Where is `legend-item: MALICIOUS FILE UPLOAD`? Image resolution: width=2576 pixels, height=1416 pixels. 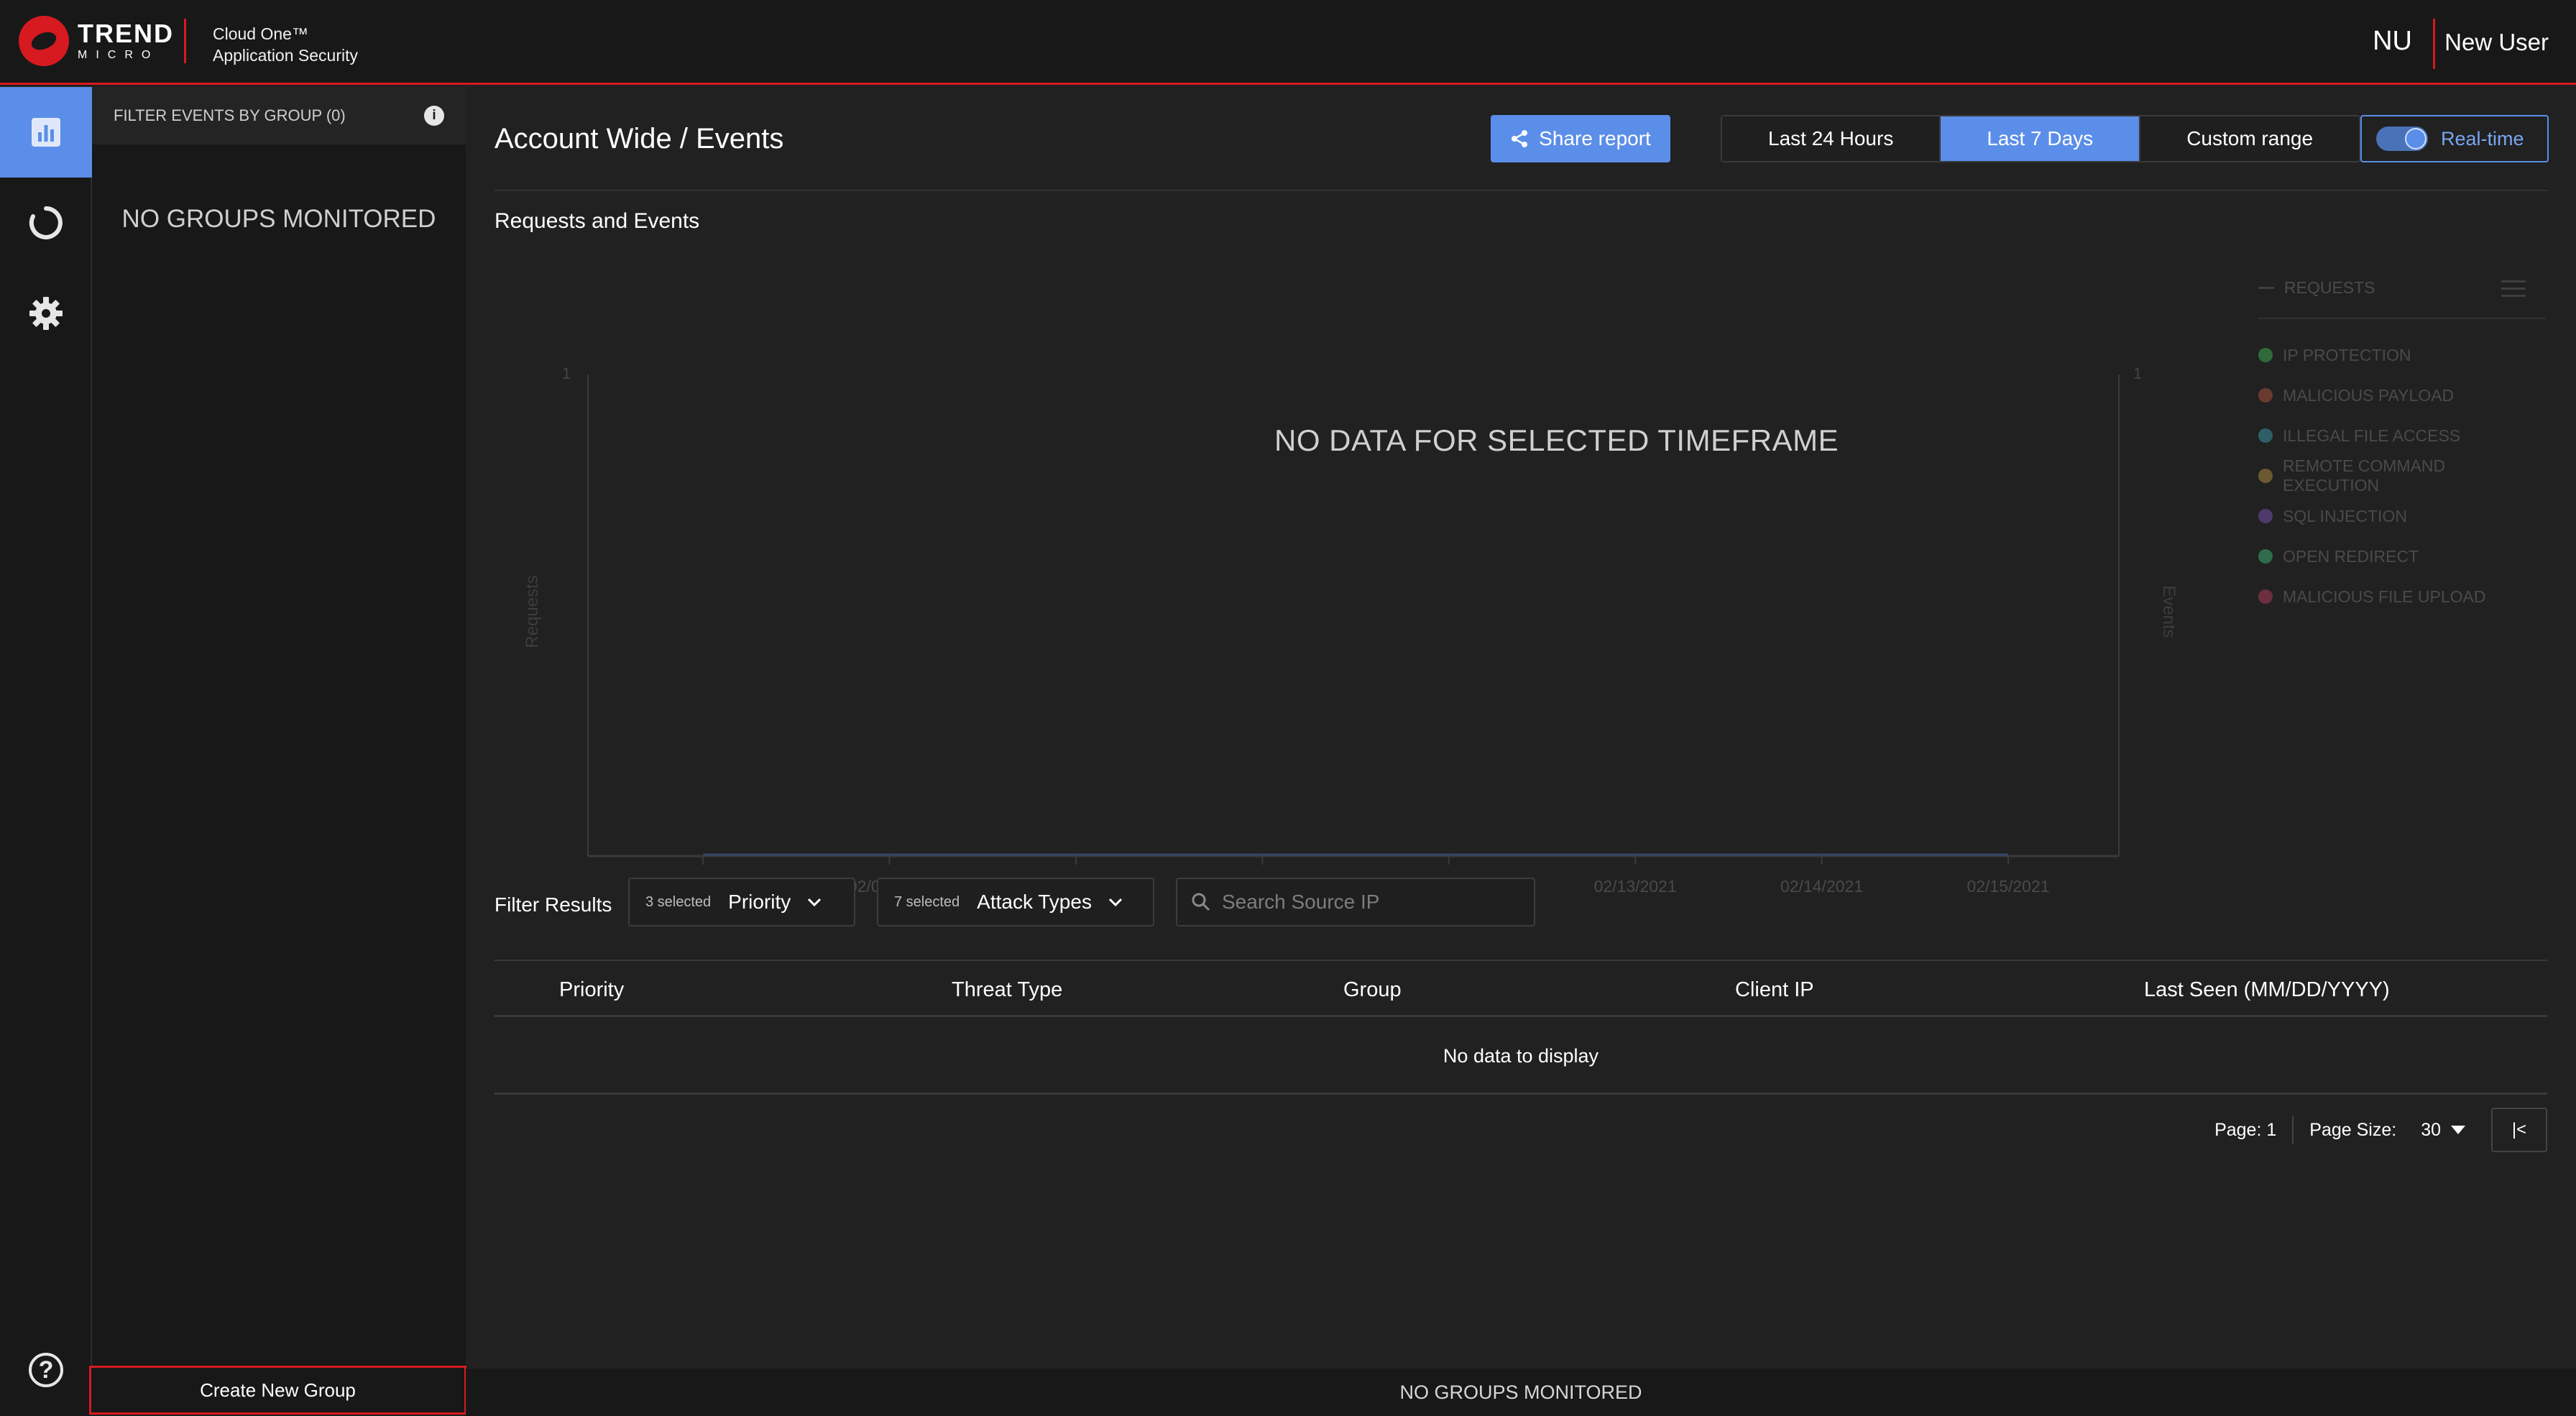 legend-item: MALICIOUS FILE UPLOAD is located at coordinates (2402, 596).